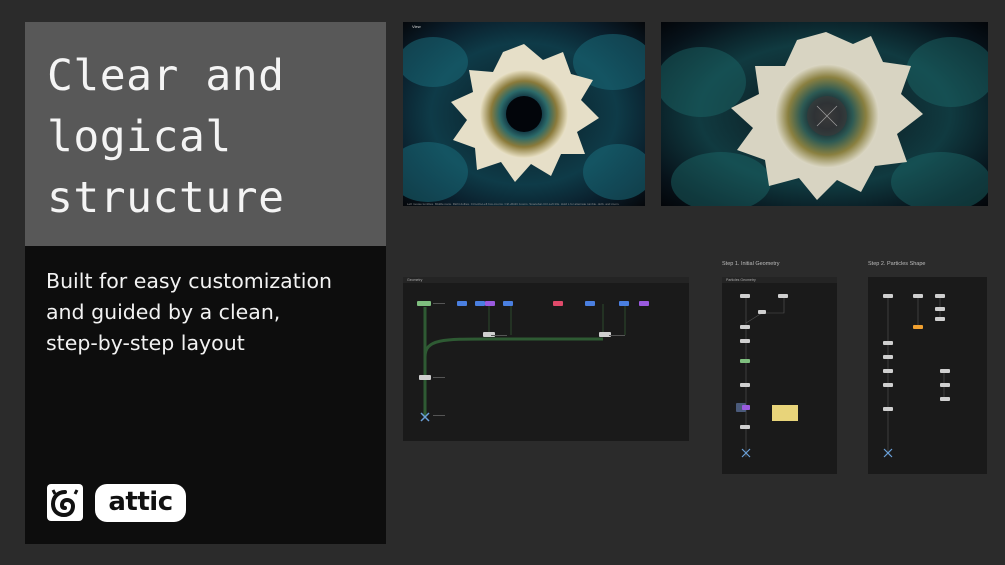 The image size is (1005, 565). Describe the element at coordinates (145, 343) in the screenshot. I see `hero-subtitle-line: step-by-step layout` at that location.